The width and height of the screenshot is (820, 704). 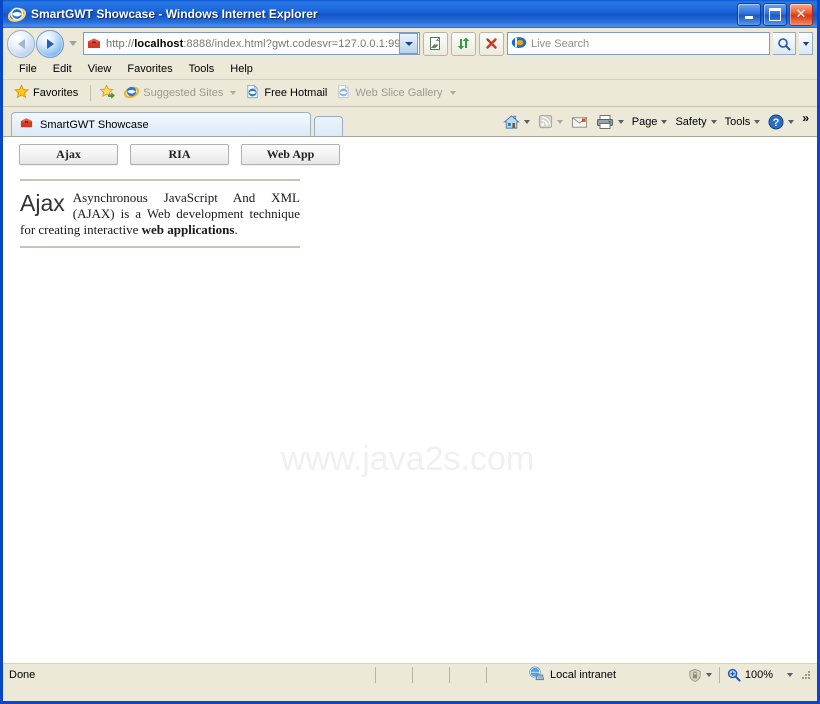 I want to click on home-button, so click(x=516, y=122).